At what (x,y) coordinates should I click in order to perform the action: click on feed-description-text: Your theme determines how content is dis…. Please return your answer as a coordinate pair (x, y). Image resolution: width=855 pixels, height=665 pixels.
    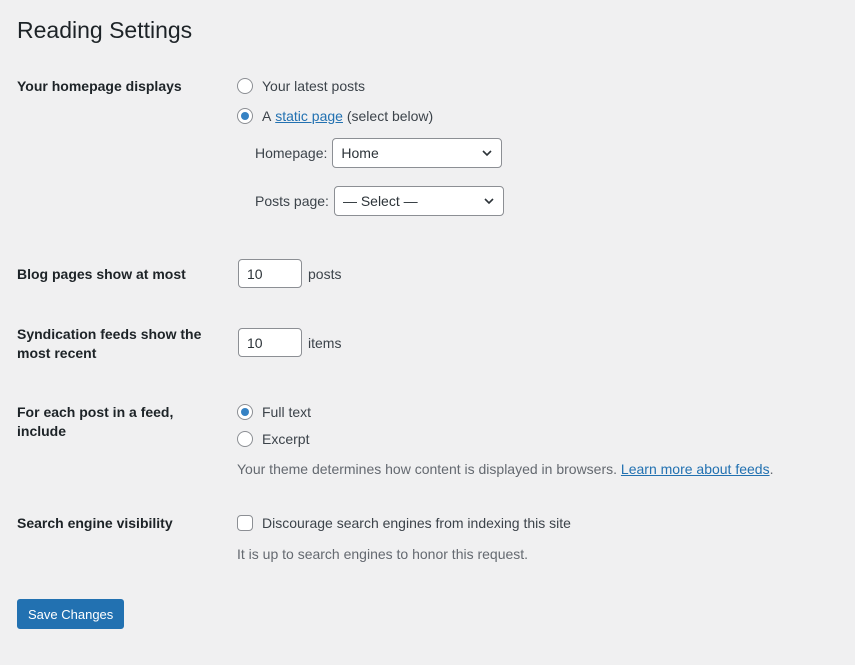
    Looking at the image, I should click on (427, 469).